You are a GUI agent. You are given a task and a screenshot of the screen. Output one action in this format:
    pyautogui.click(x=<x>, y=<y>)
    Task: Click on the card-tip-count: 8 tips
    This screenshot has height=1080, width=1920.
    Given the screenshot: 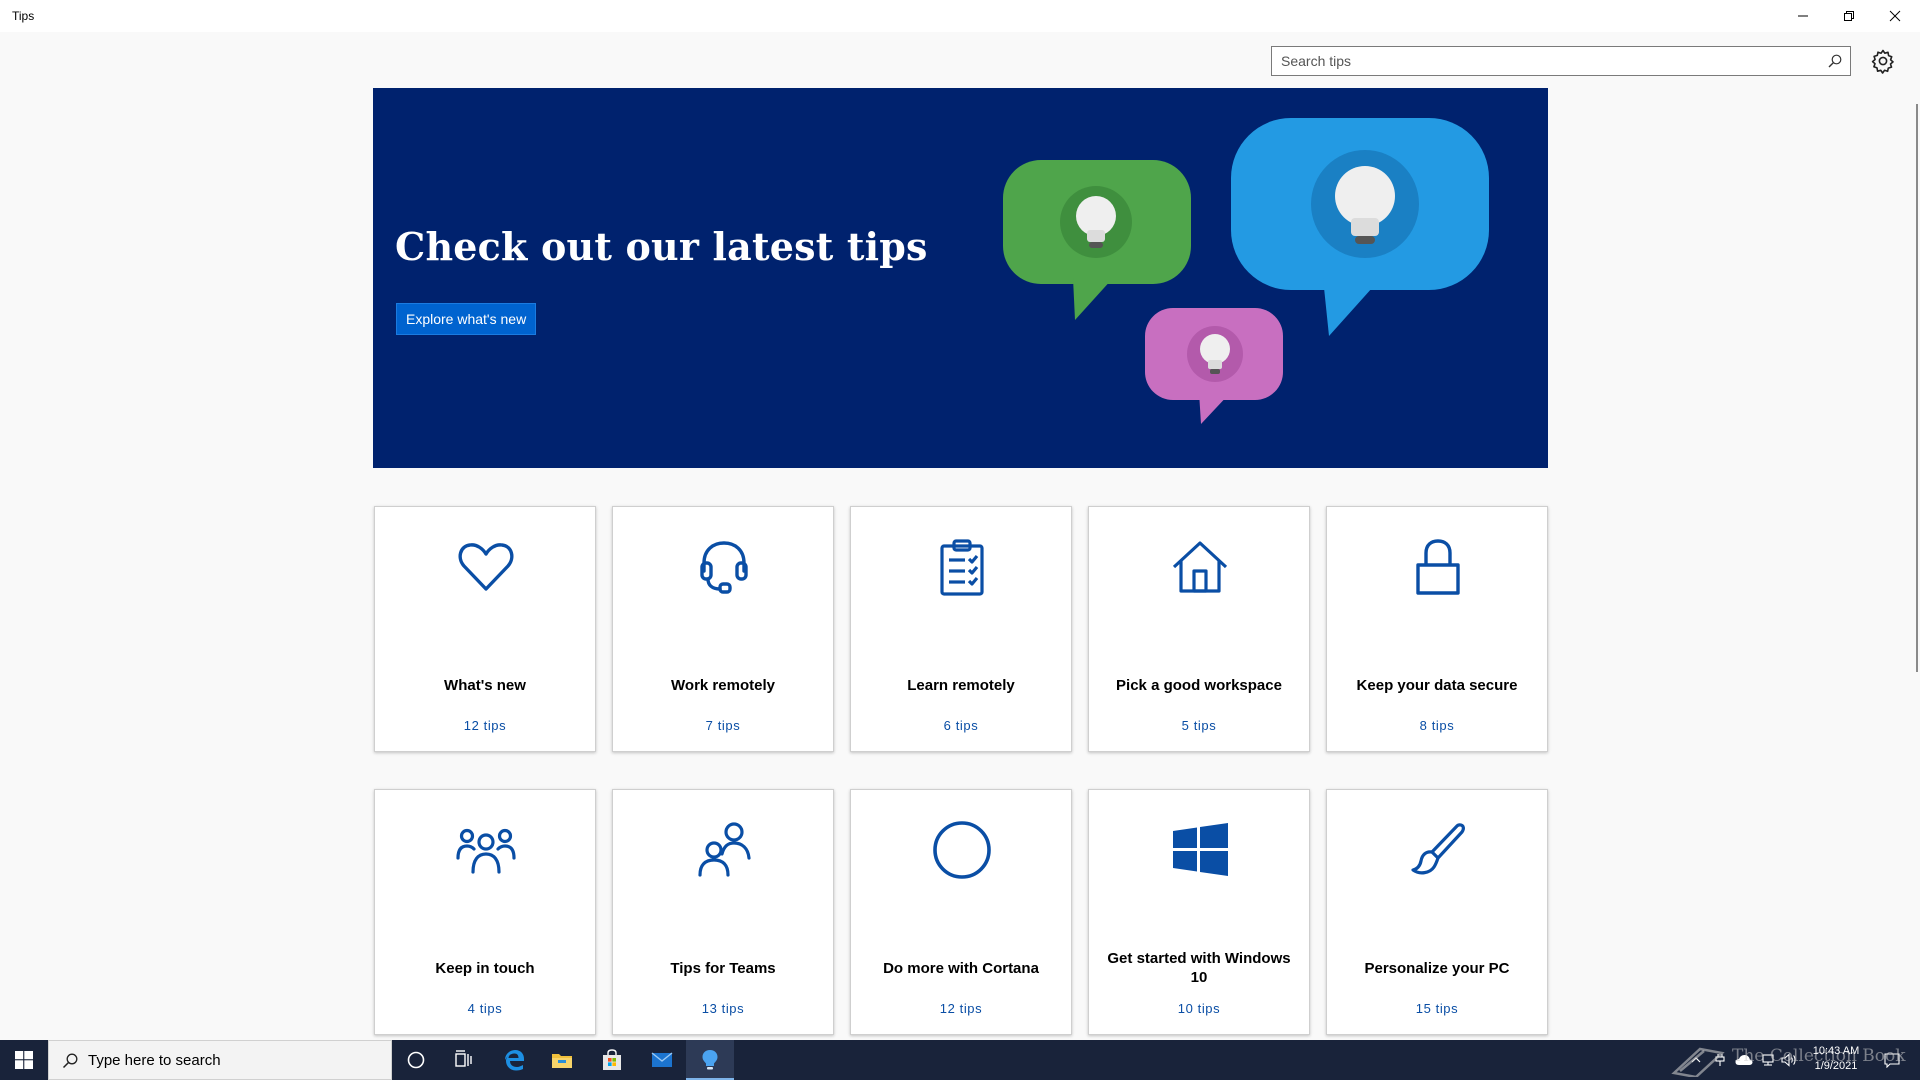 What is the action you would take?
    pyautogui.click(x=1437, y=725)
    